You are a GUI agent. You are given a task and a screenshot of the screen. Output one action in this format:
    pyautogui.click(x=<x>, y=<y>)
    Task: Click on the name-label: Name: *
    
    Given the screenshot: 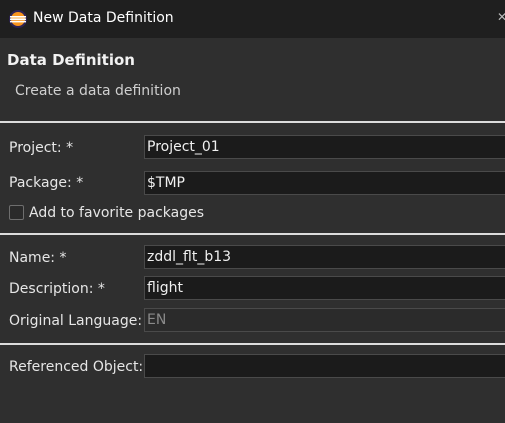 What is the action you would take?
    pyautogui.click(x=38, y=258)
    